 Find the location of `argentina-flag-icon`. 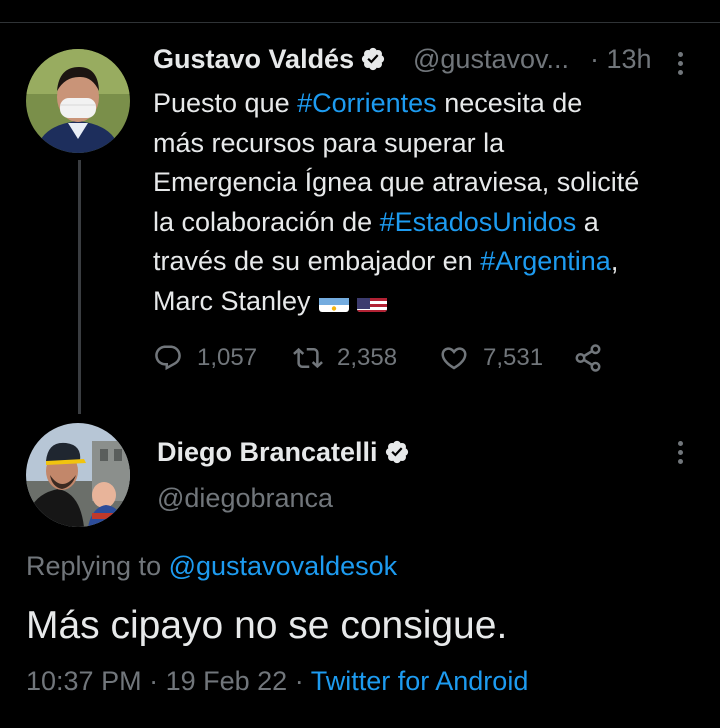

argentina-flag-icon is located at coordinates (333, 301).